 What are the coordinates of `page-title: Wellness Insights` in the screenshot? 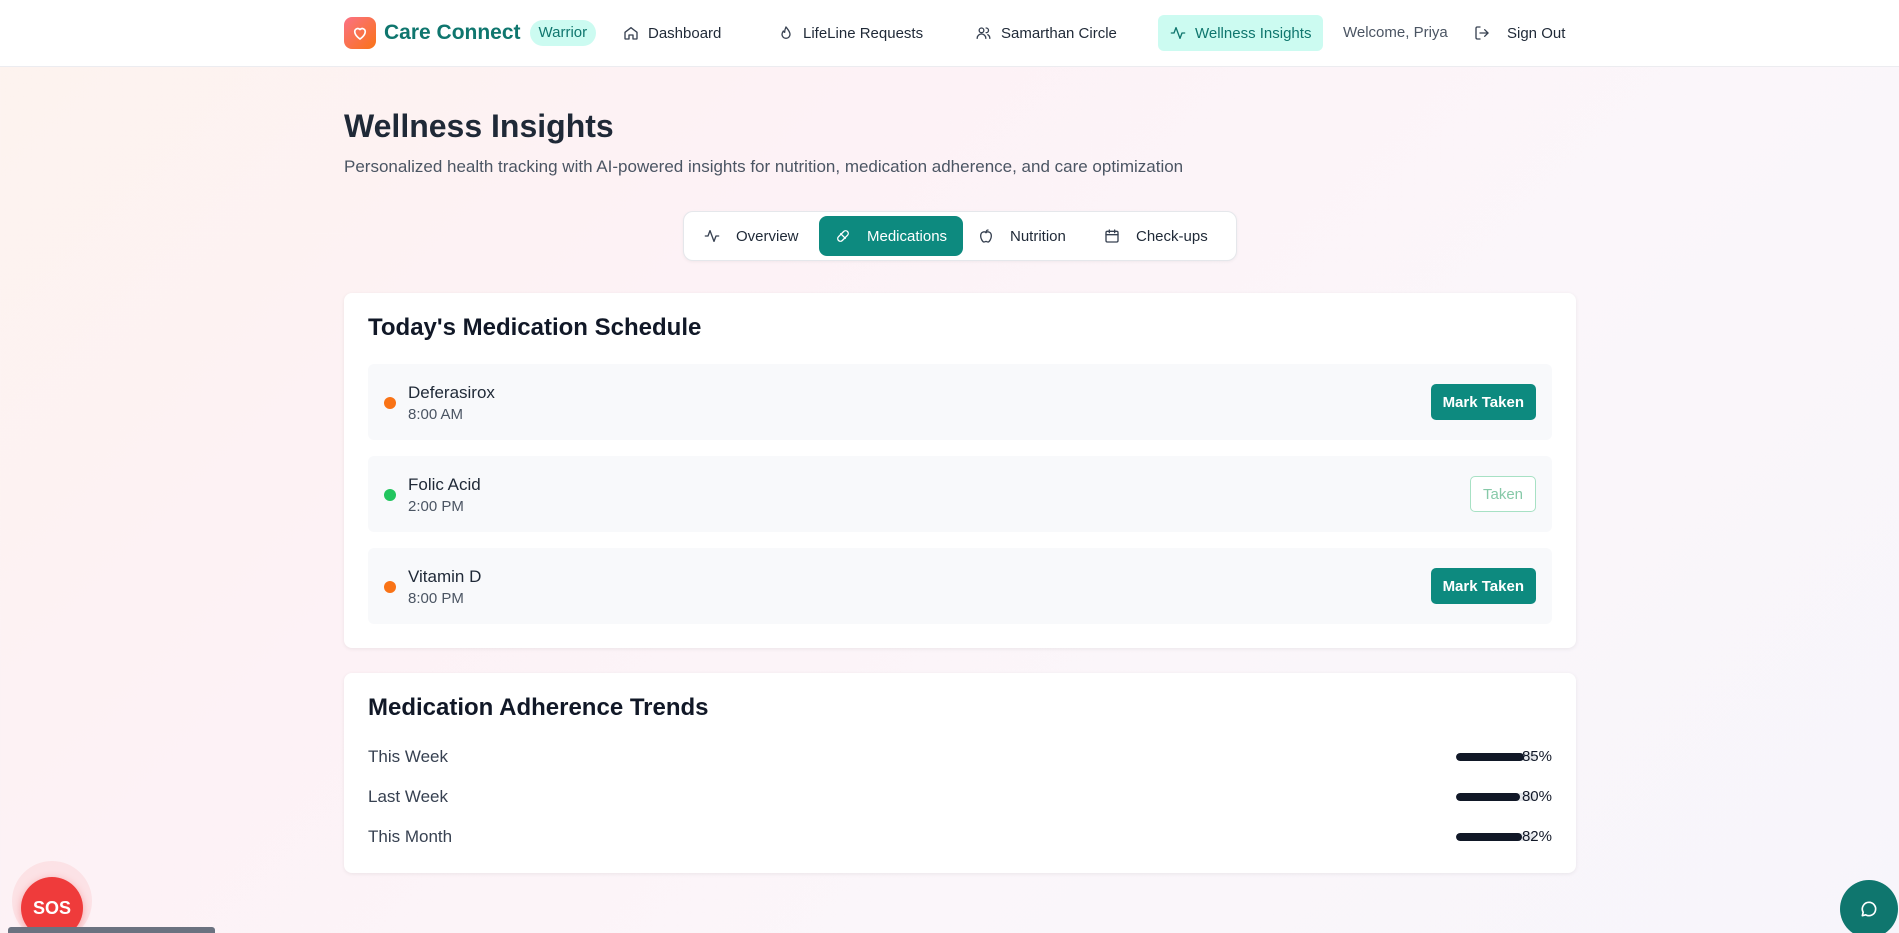 It's located at (479, 126).